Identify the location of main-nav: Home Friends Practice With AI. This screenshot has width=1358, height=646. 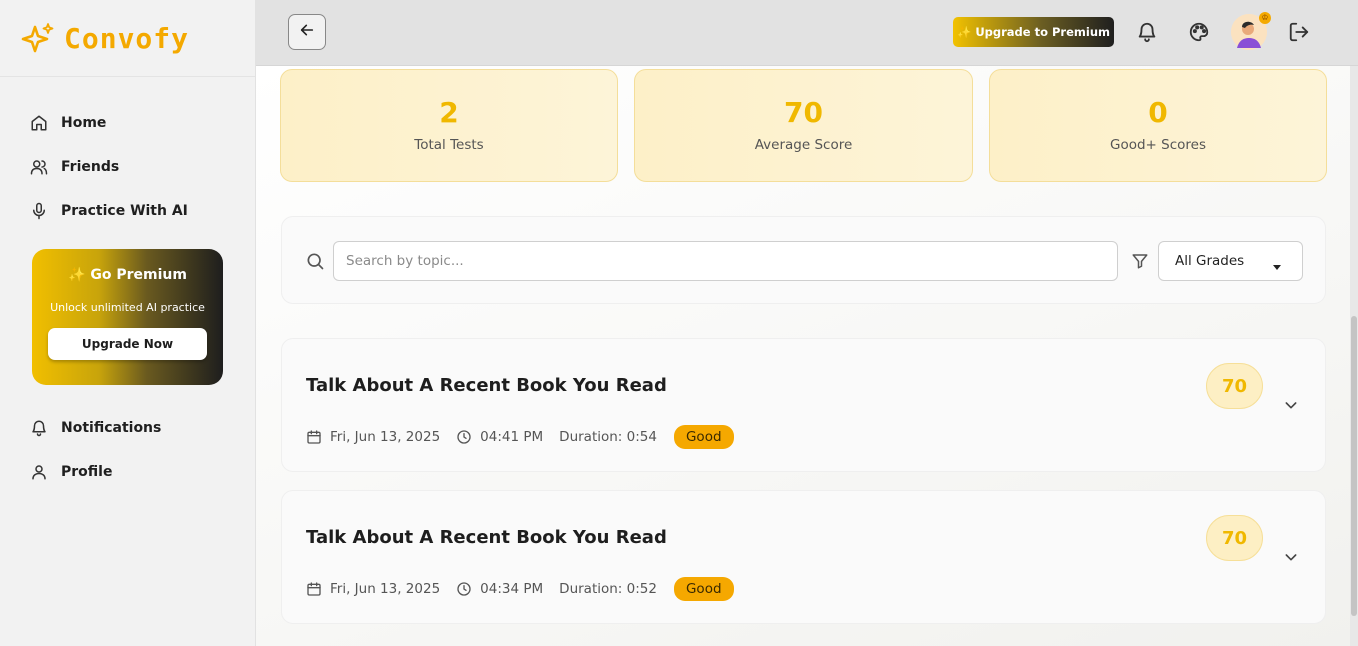
(127, 155).